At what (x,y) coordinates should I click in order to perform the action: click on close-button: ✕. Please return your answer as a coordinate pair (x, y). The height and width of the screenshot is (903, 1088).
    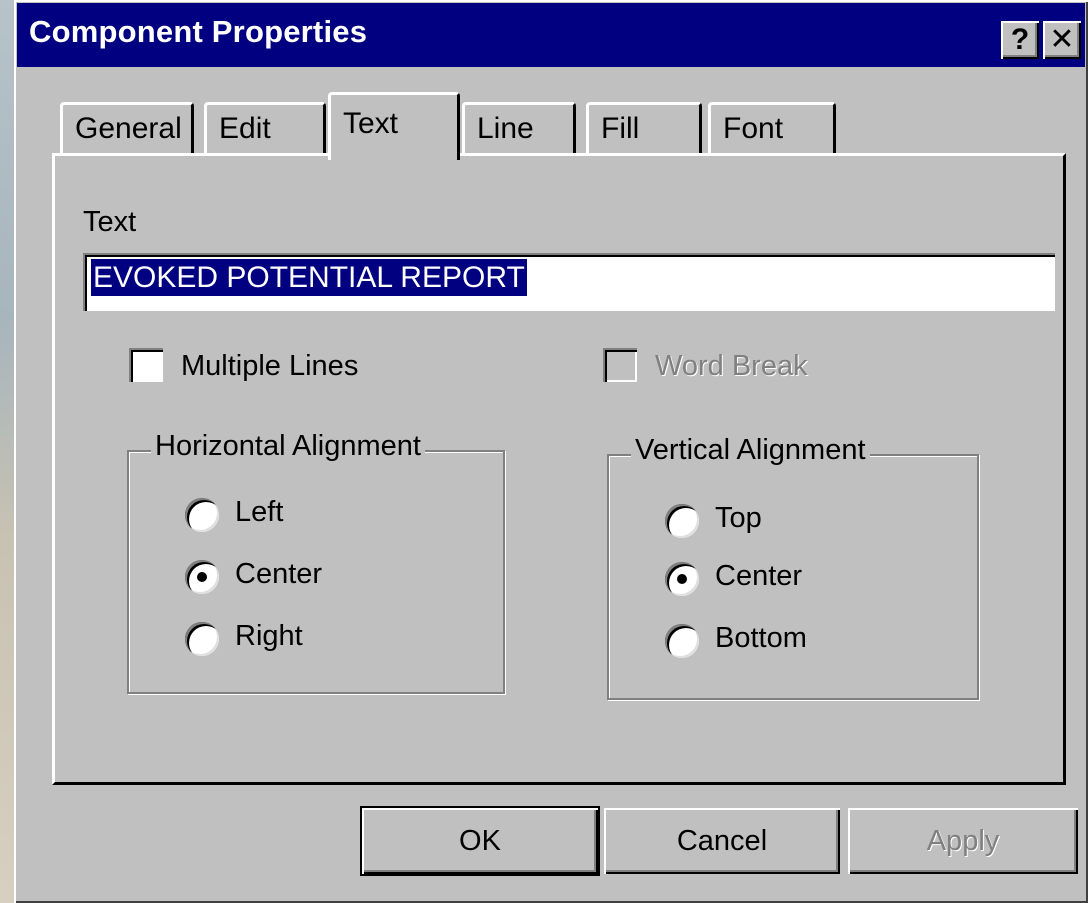
    Looking at the image, I should click on (1062, 40).